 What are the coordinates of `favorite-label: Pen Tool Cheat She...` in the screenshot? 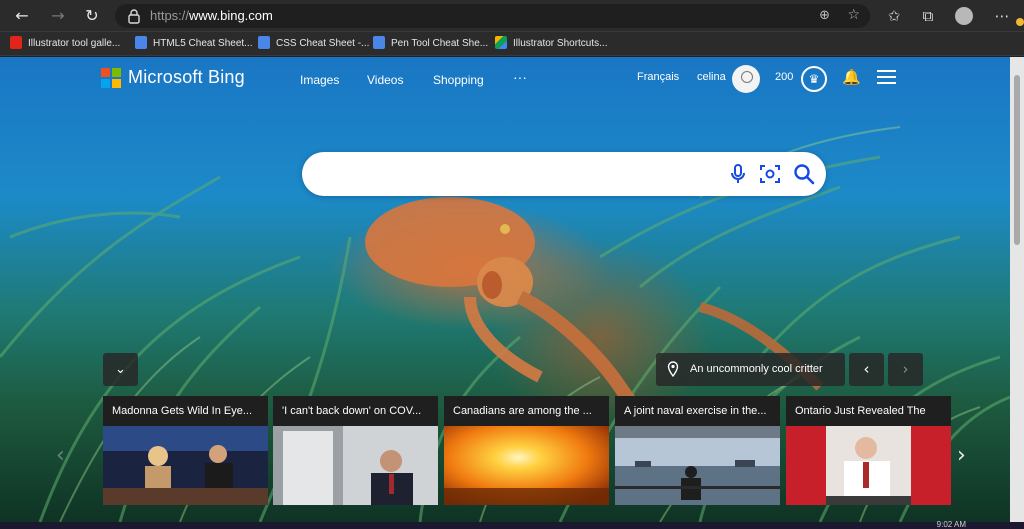 It's located at (440, 43).